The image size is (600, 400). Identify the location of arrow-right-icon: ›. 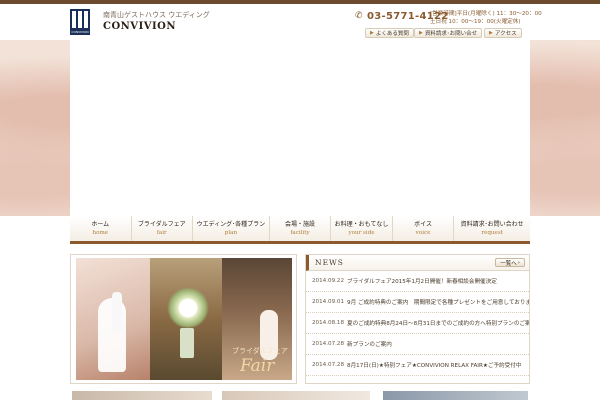
(518, 262).